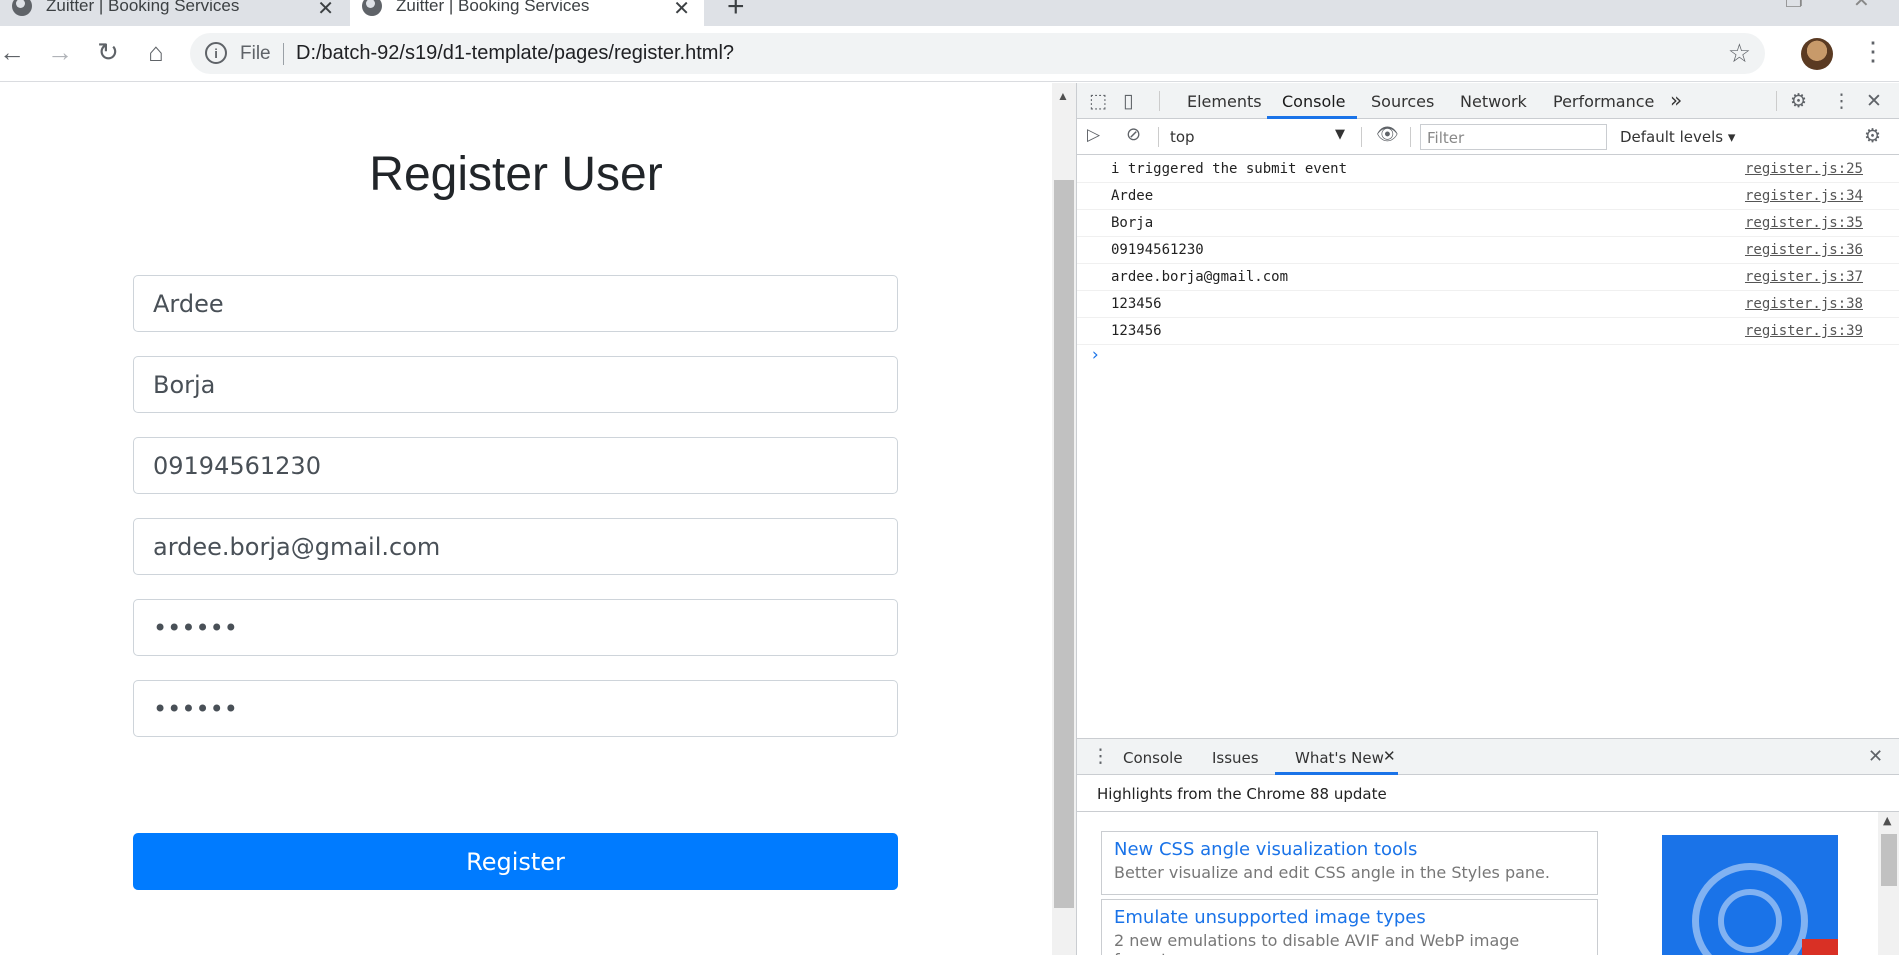  Describe the element at coordinates (1750, 921) in the screenshot. I see `promo-circle` at that location.